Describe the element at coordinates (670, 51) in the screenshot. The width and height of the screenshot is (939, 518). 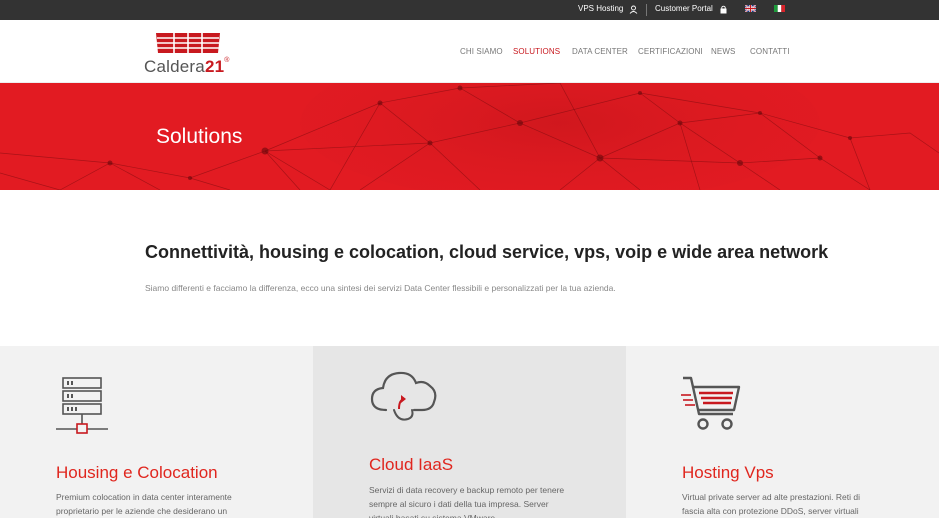
I see `nav-certificazioni: CERTIFICAZIONI` at that location.